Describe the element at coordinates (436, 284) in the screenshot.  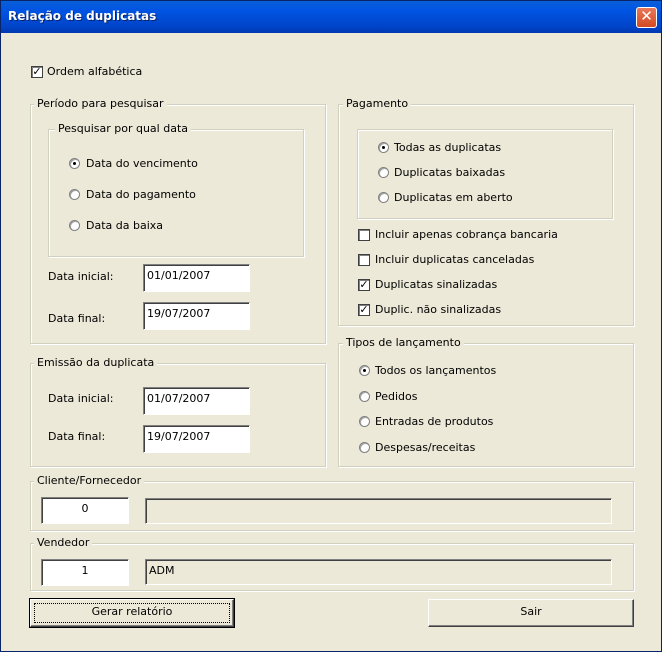
I see `check-duplicatas-sinalizadas-label: Duplicatas sinalizadas` at that location.